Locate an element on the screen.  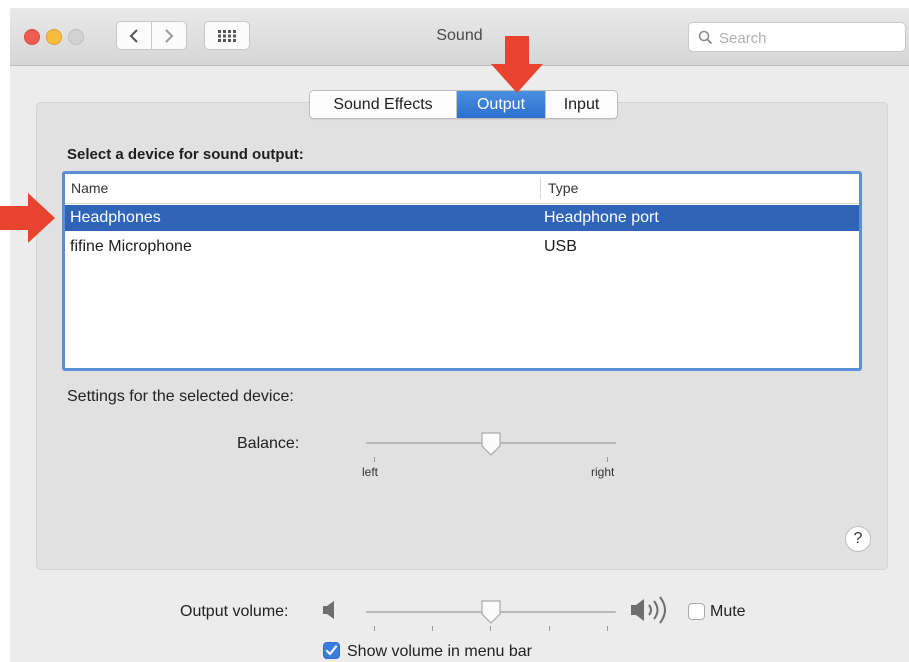
device-type: USB is located at coordinates (560, 246).